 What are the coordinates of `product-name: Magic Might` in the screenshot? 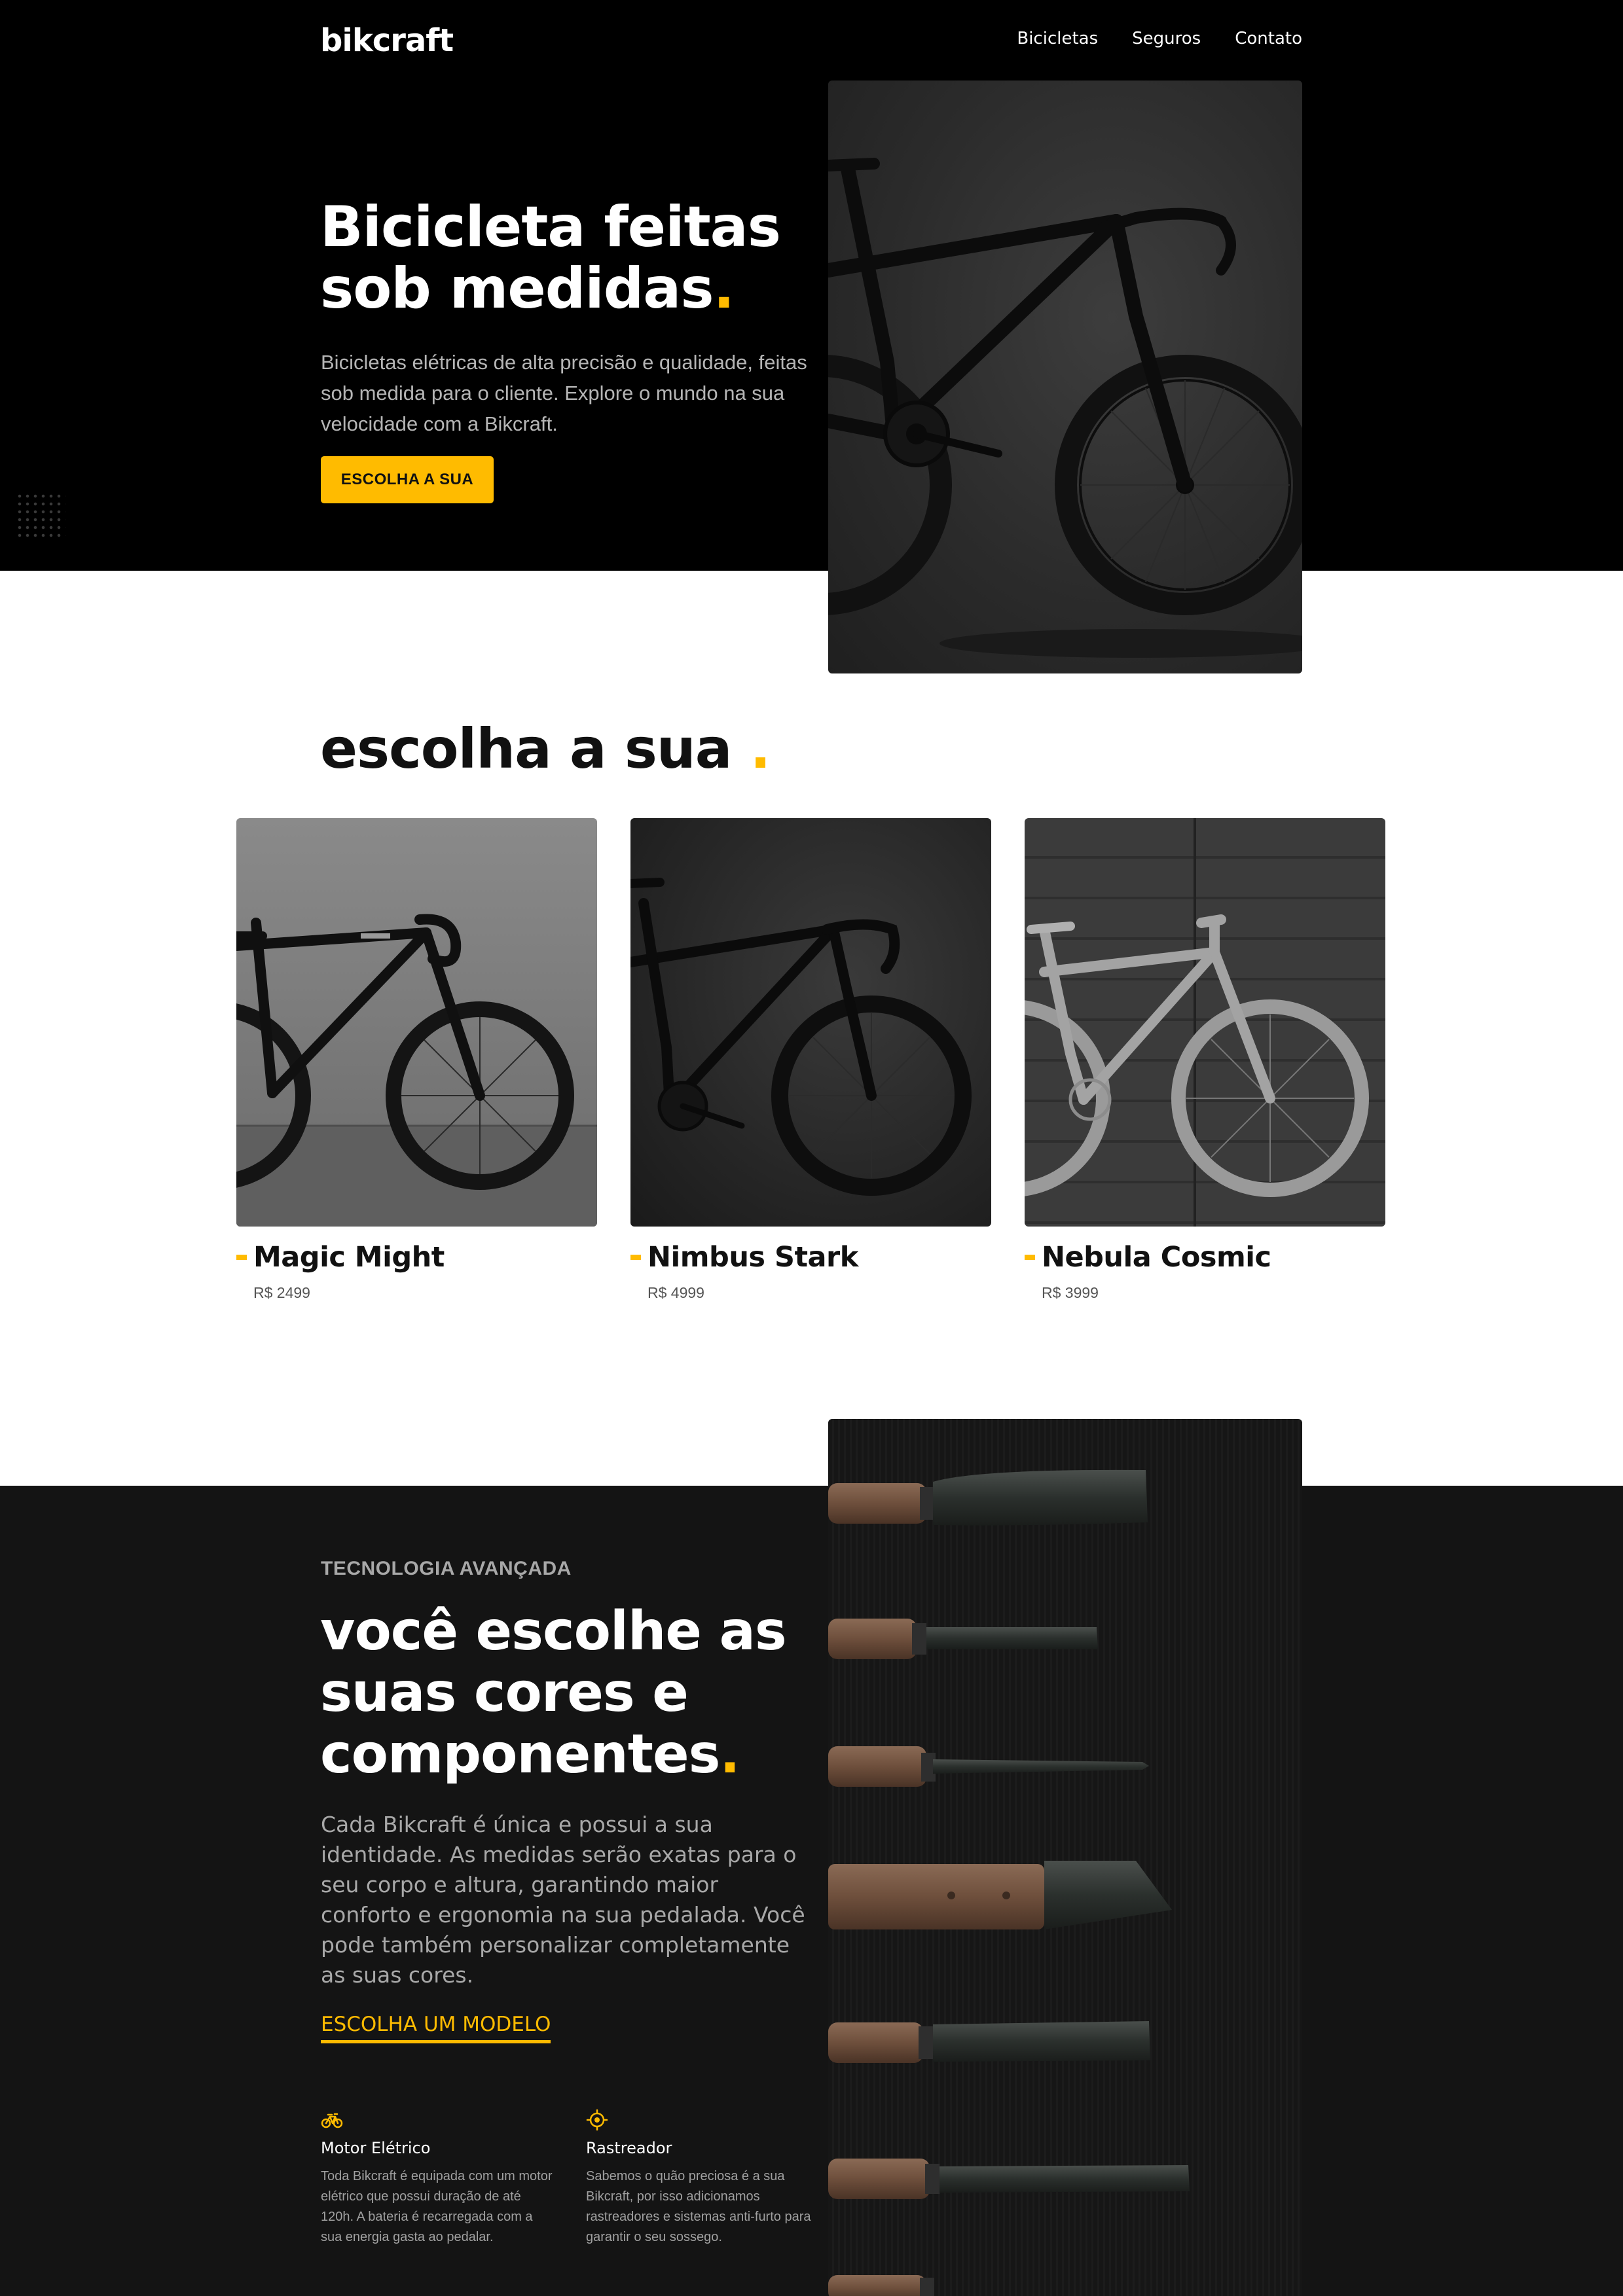 It's located at (349, 1257).